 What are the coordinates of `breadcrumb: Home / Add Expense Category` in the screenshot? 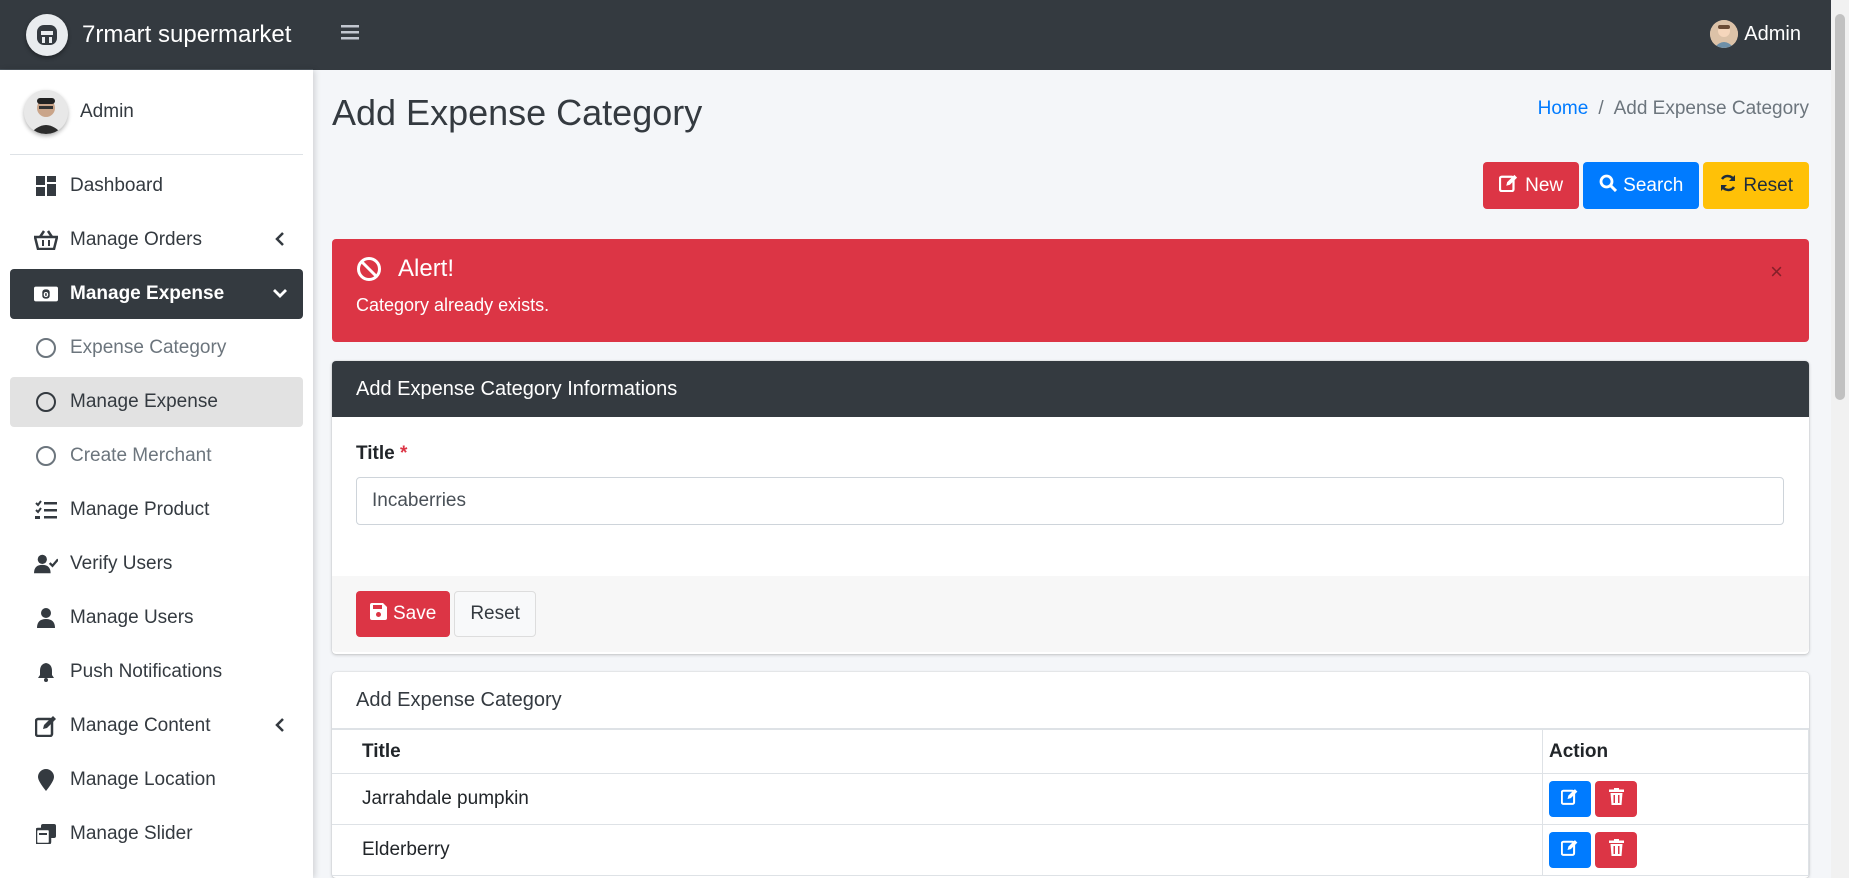 It's located at (1673, 109).